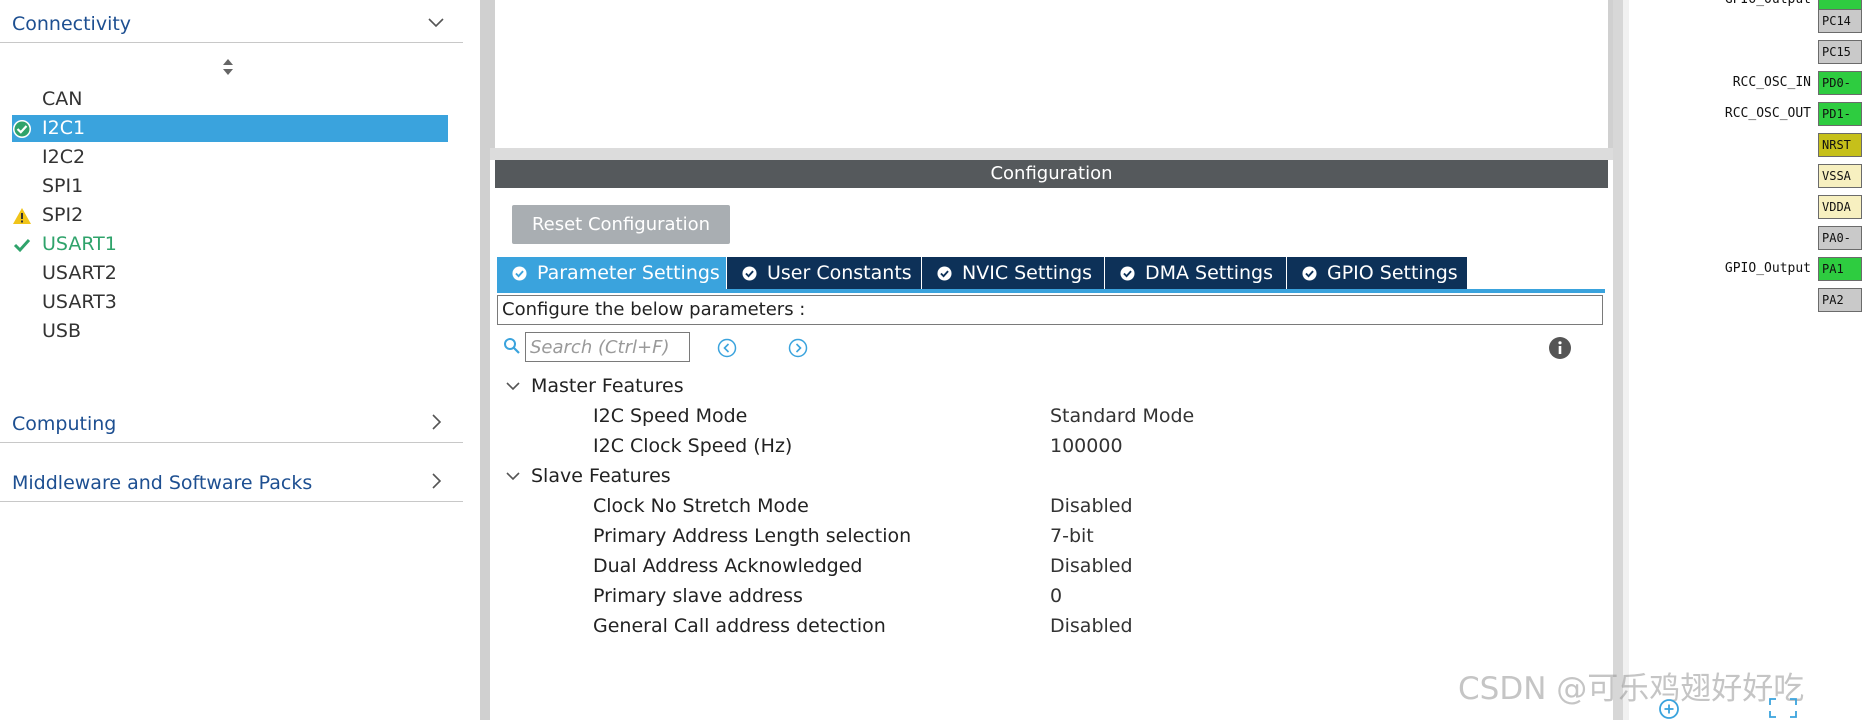 The width and height of the screenshot is (1862, 721). Describe the element at coordinates (1771, 82) in the screenshot. I see `pin-signal-label: RCC_OSC_IN` at that location.